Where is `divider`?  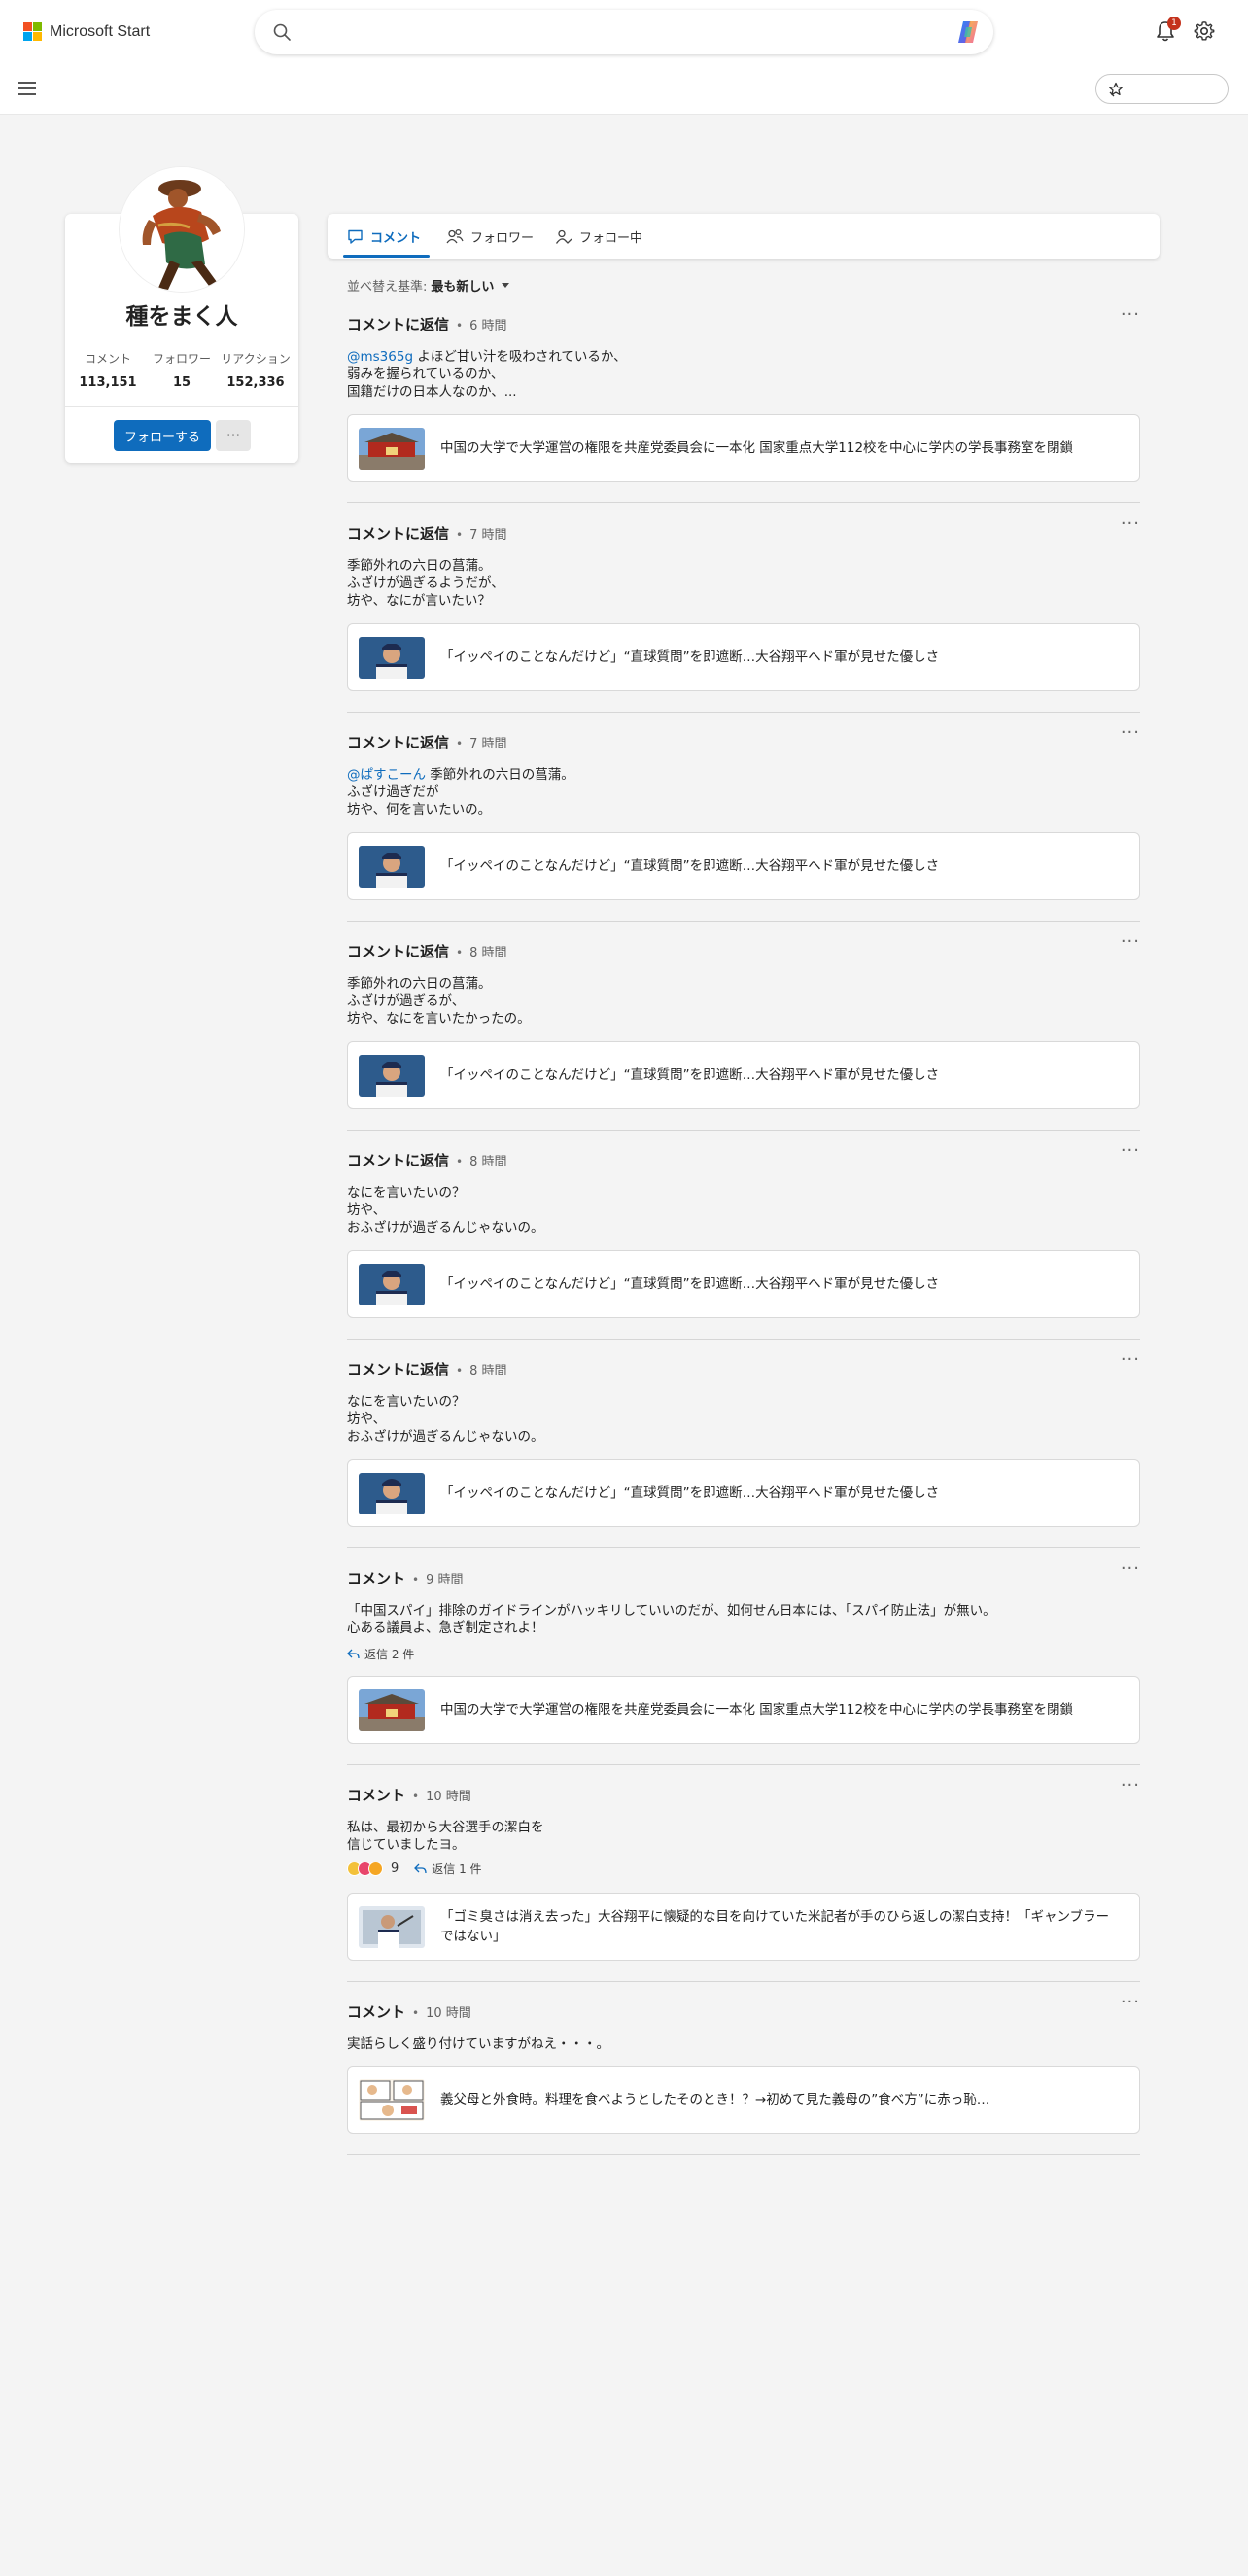
divider is located at coordinates (181, 406).